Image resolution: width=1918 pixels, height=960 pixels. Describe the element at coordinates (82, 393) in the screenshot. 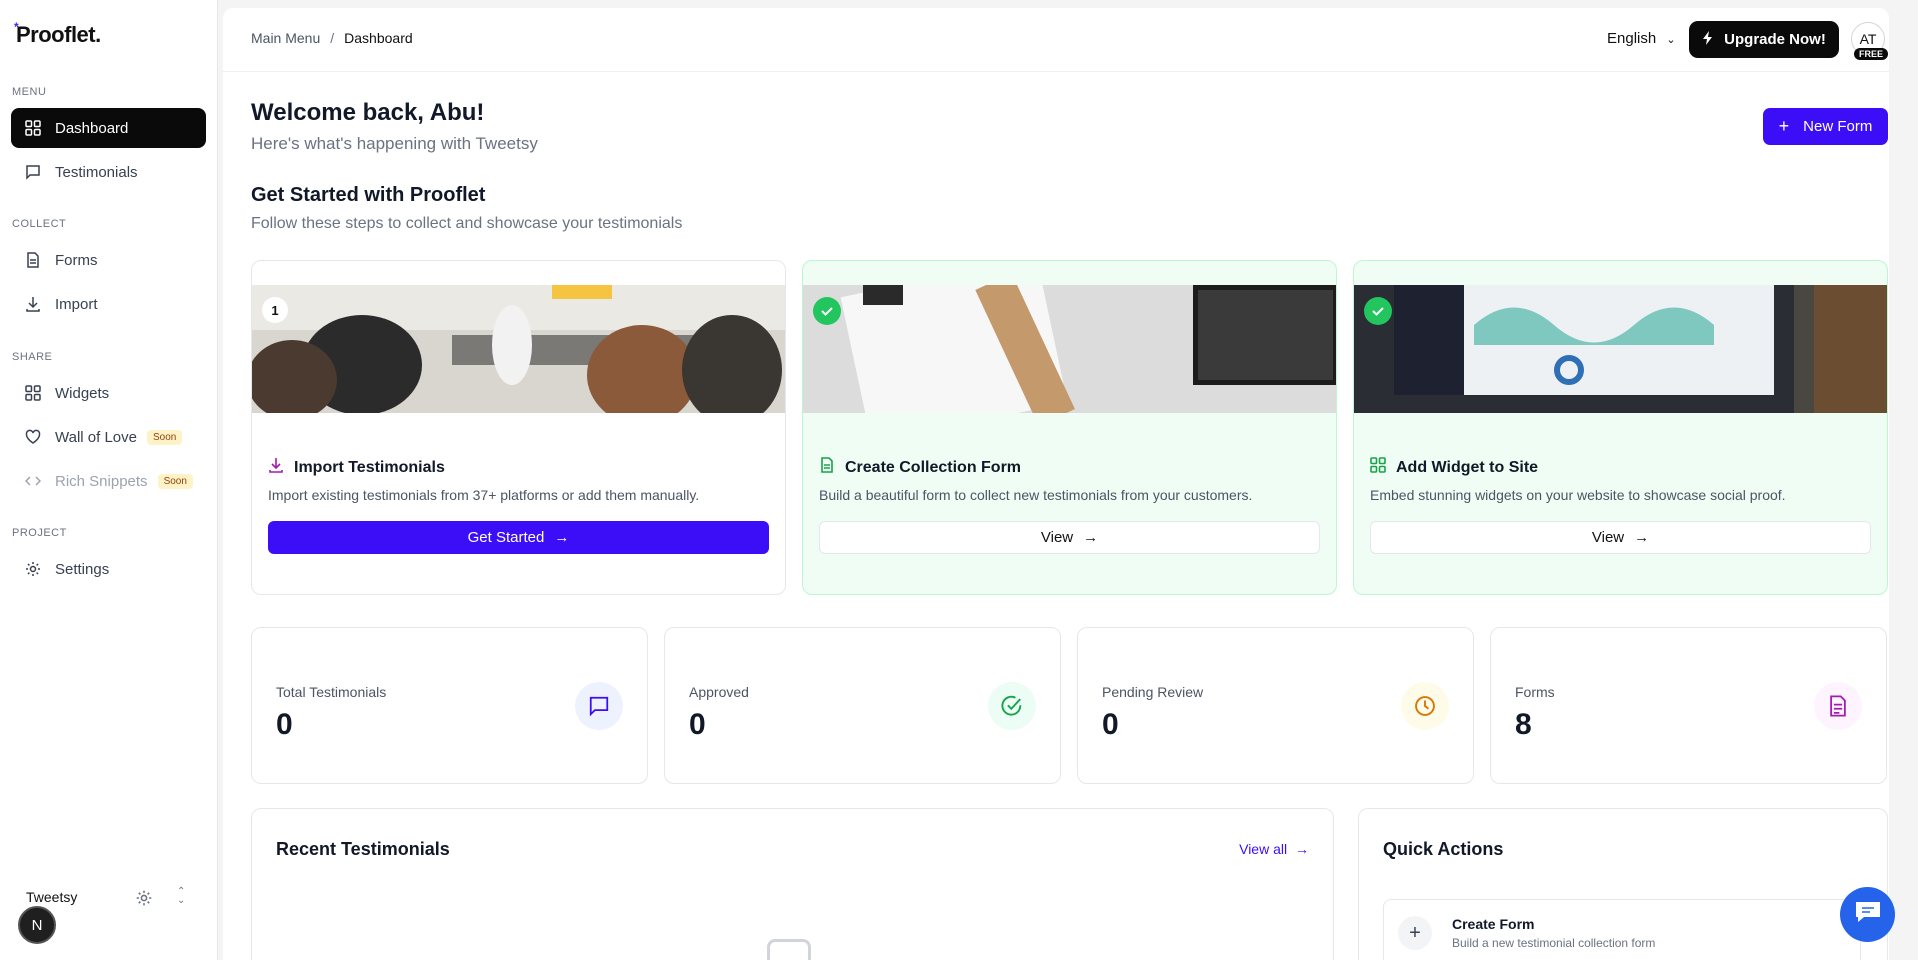

I see `sidebar-item-label: Widgets` at that location.